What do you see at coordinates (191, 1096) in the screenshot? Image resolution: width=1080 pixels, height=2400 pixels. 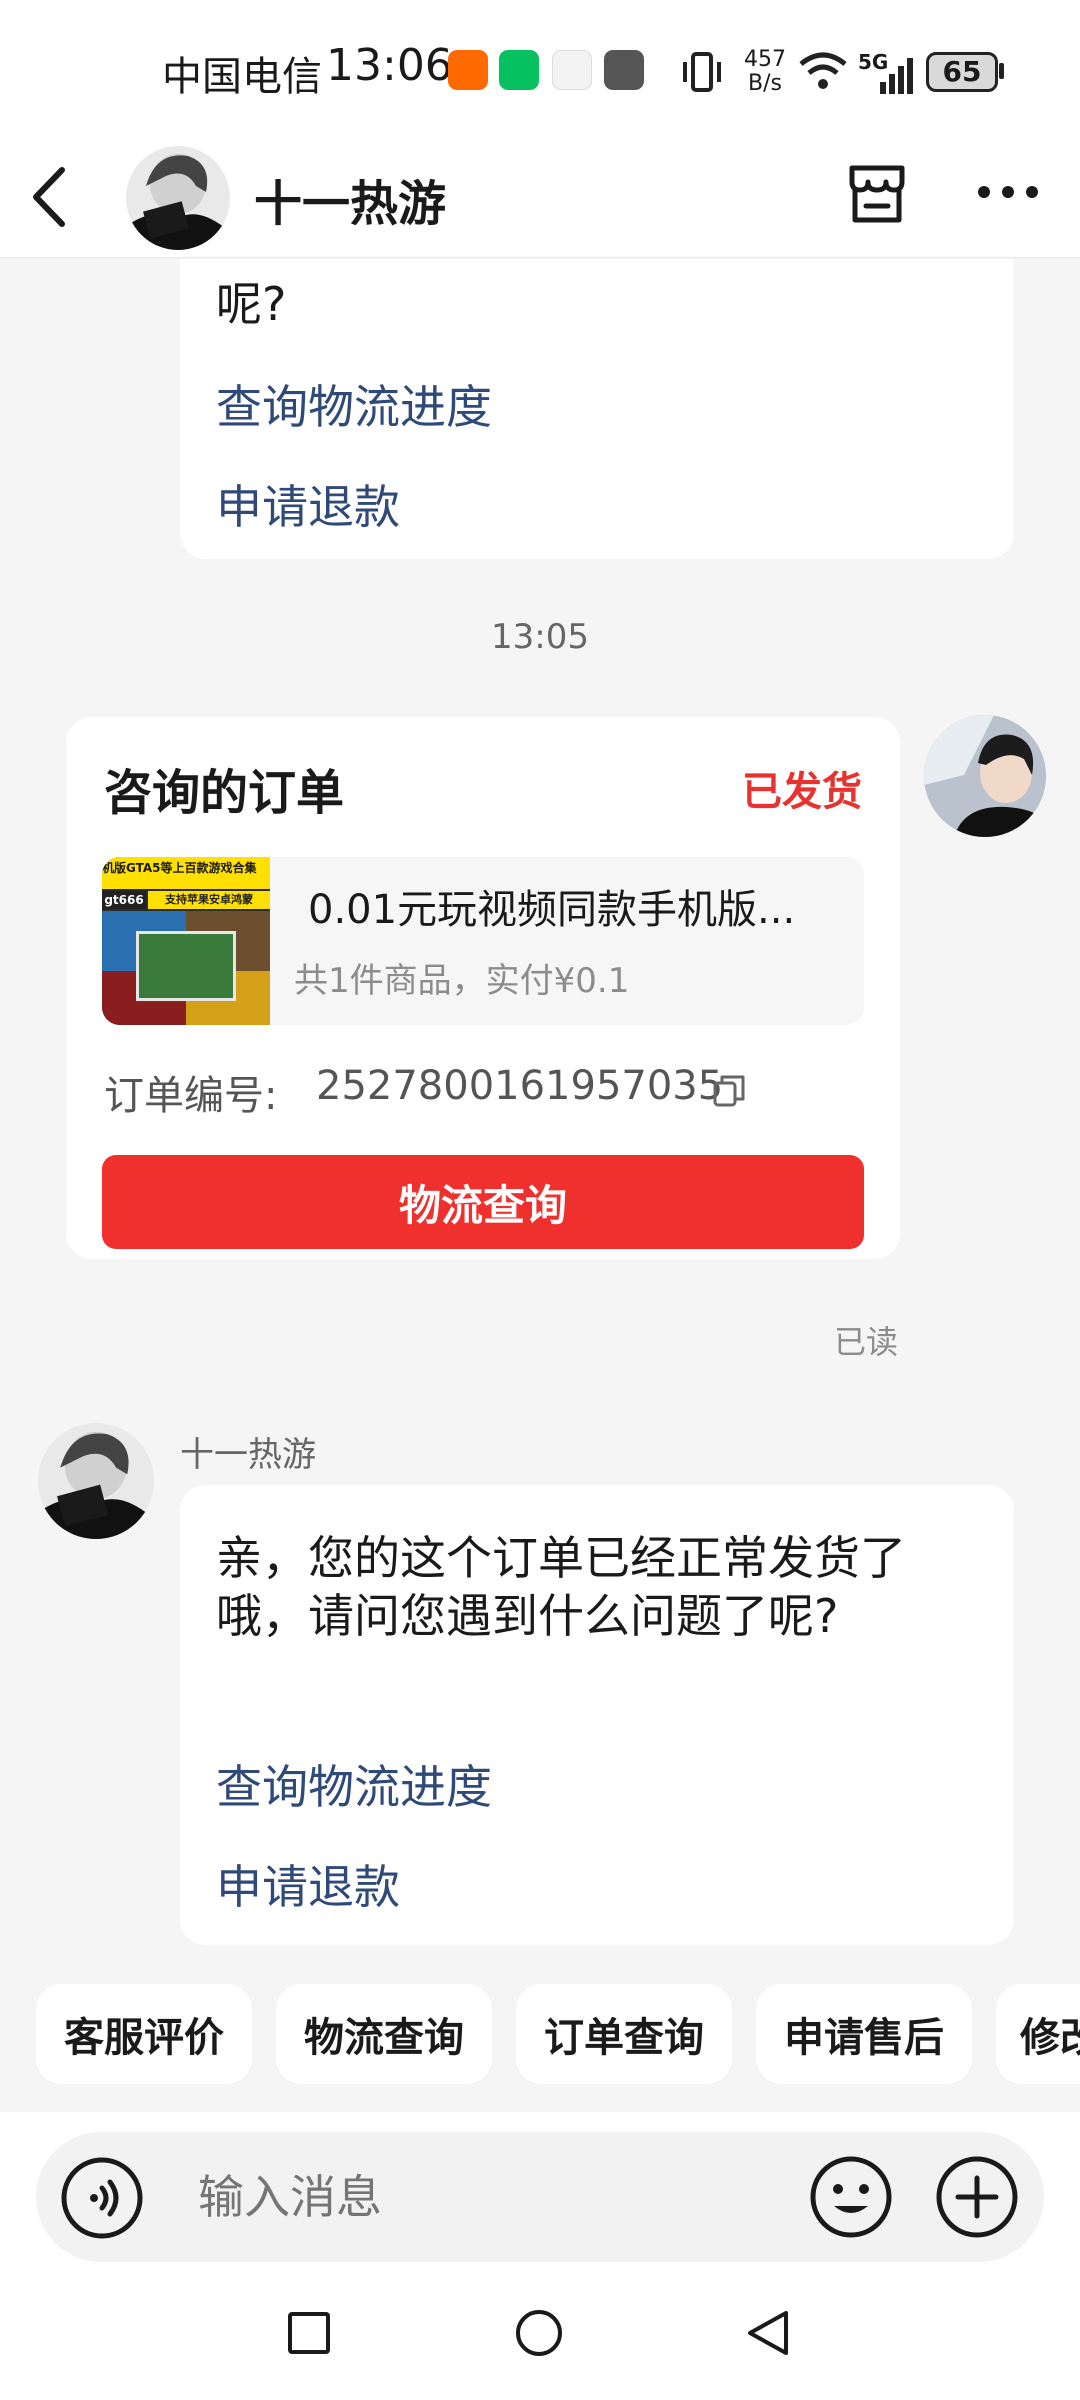 I see `order-no-label: 订单编号:` at bounding box center [191, 1096].